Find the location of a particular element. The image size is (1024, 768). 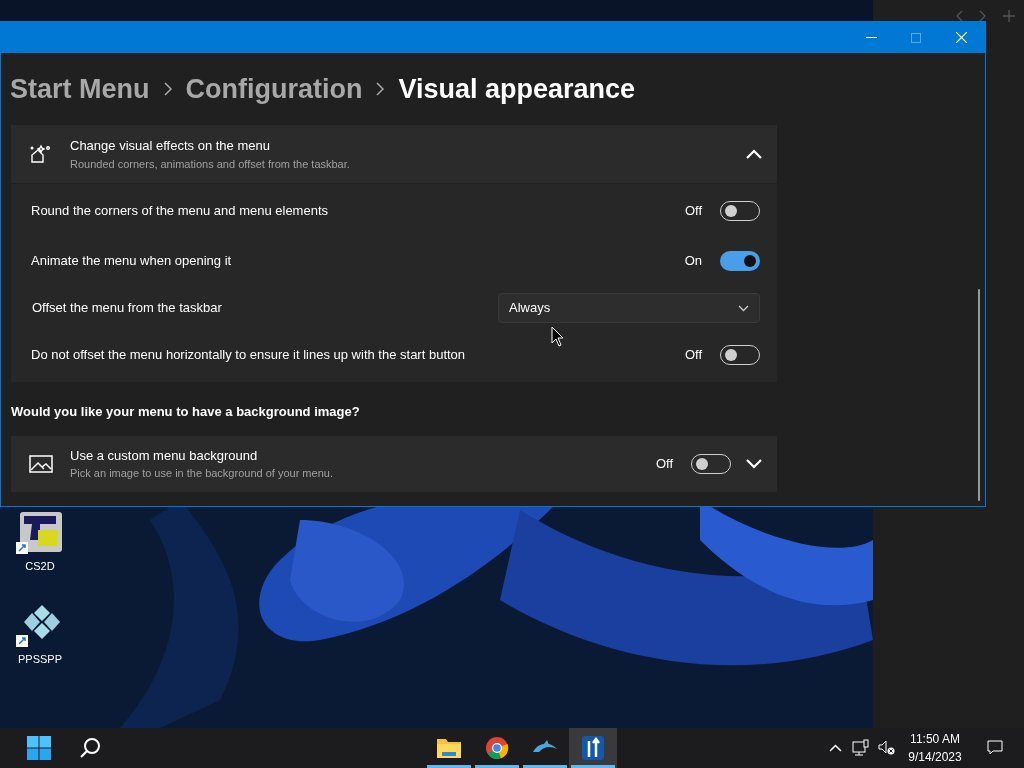

expander-header: Use a custom menu background Pick an image to use in the background of your menu. Off is located at coordinates (394, 463).